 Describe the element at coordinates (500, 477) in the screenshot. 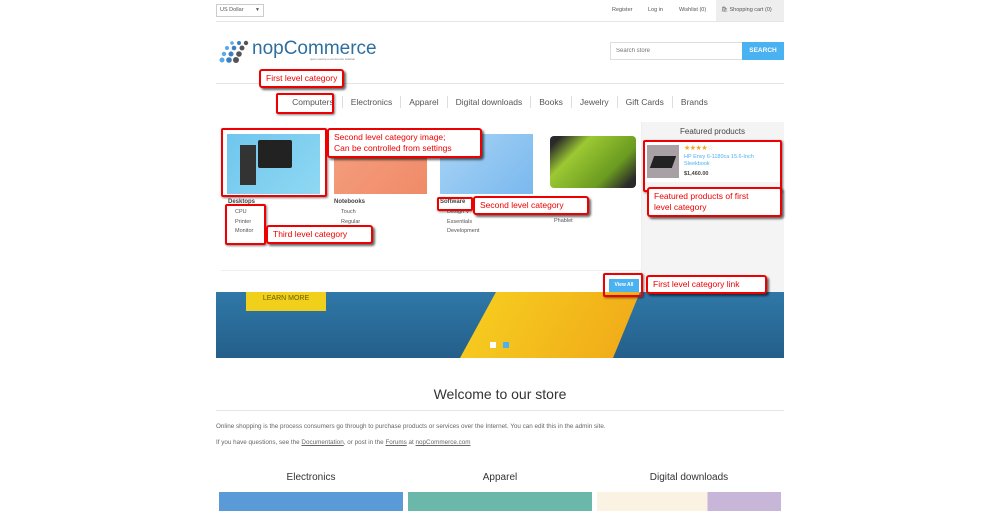

I see `category-title-apparel: Apparel` at that location.